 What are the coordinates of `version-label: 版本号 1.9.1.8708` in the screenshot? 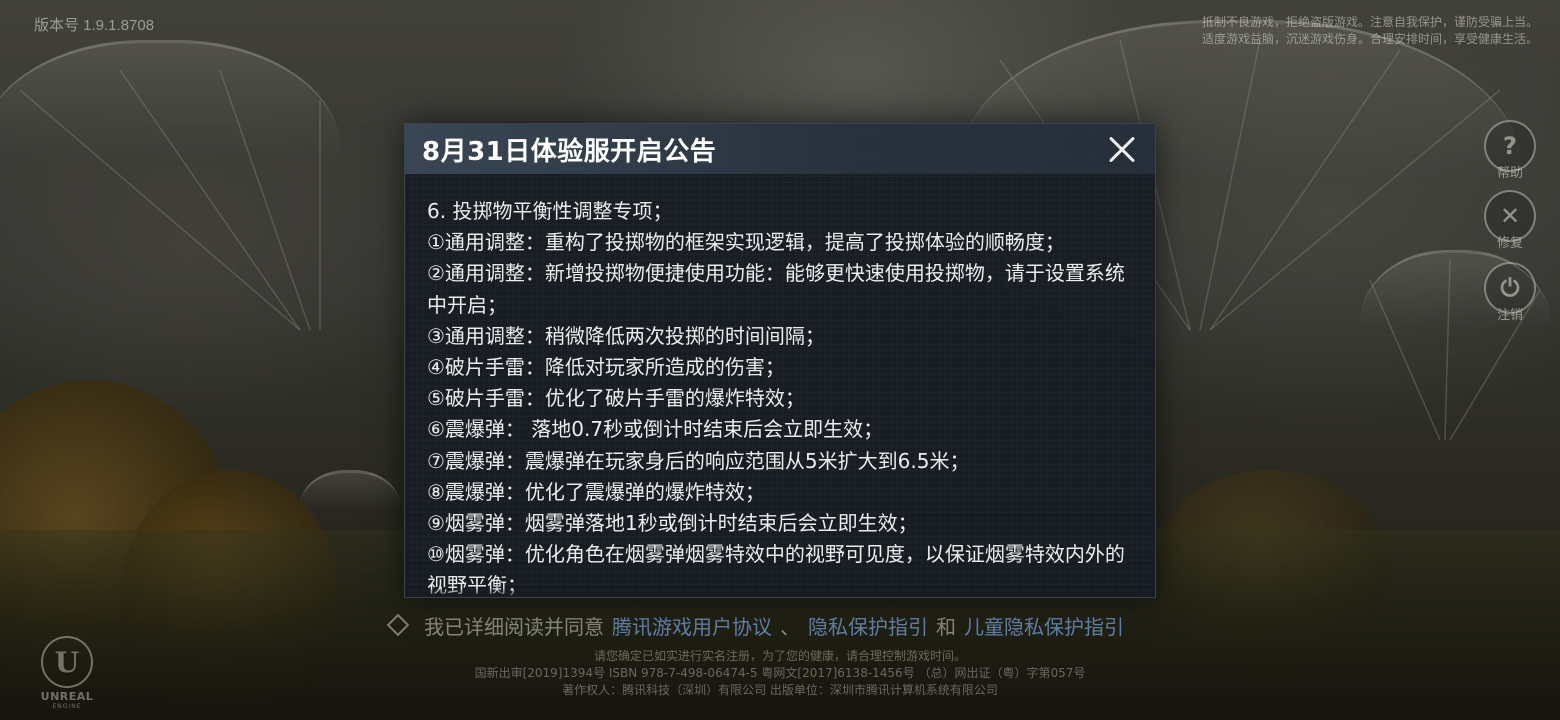 It's located at (94, 25).